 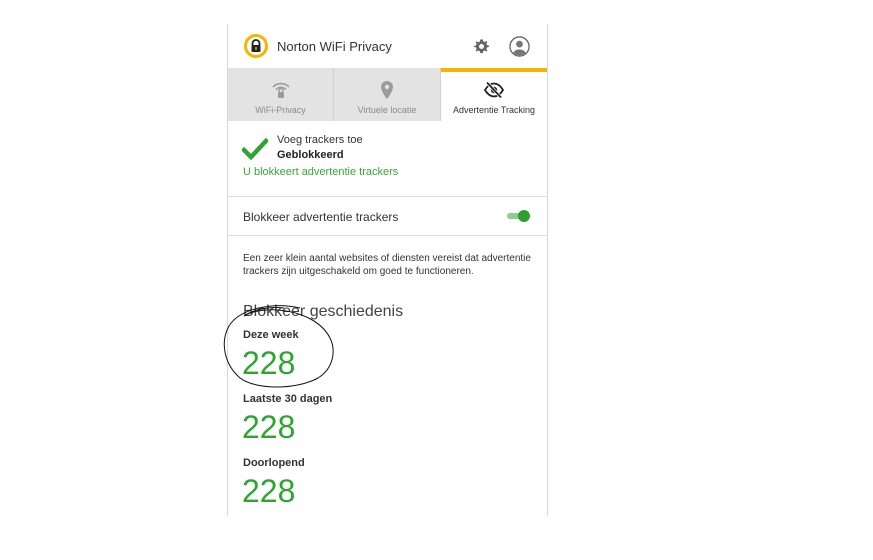 What do you see at coordinates (274, 463) in the screenshot?
I see `stat-label-ongoing: Doorlopend` at bounding box center [274, 463].